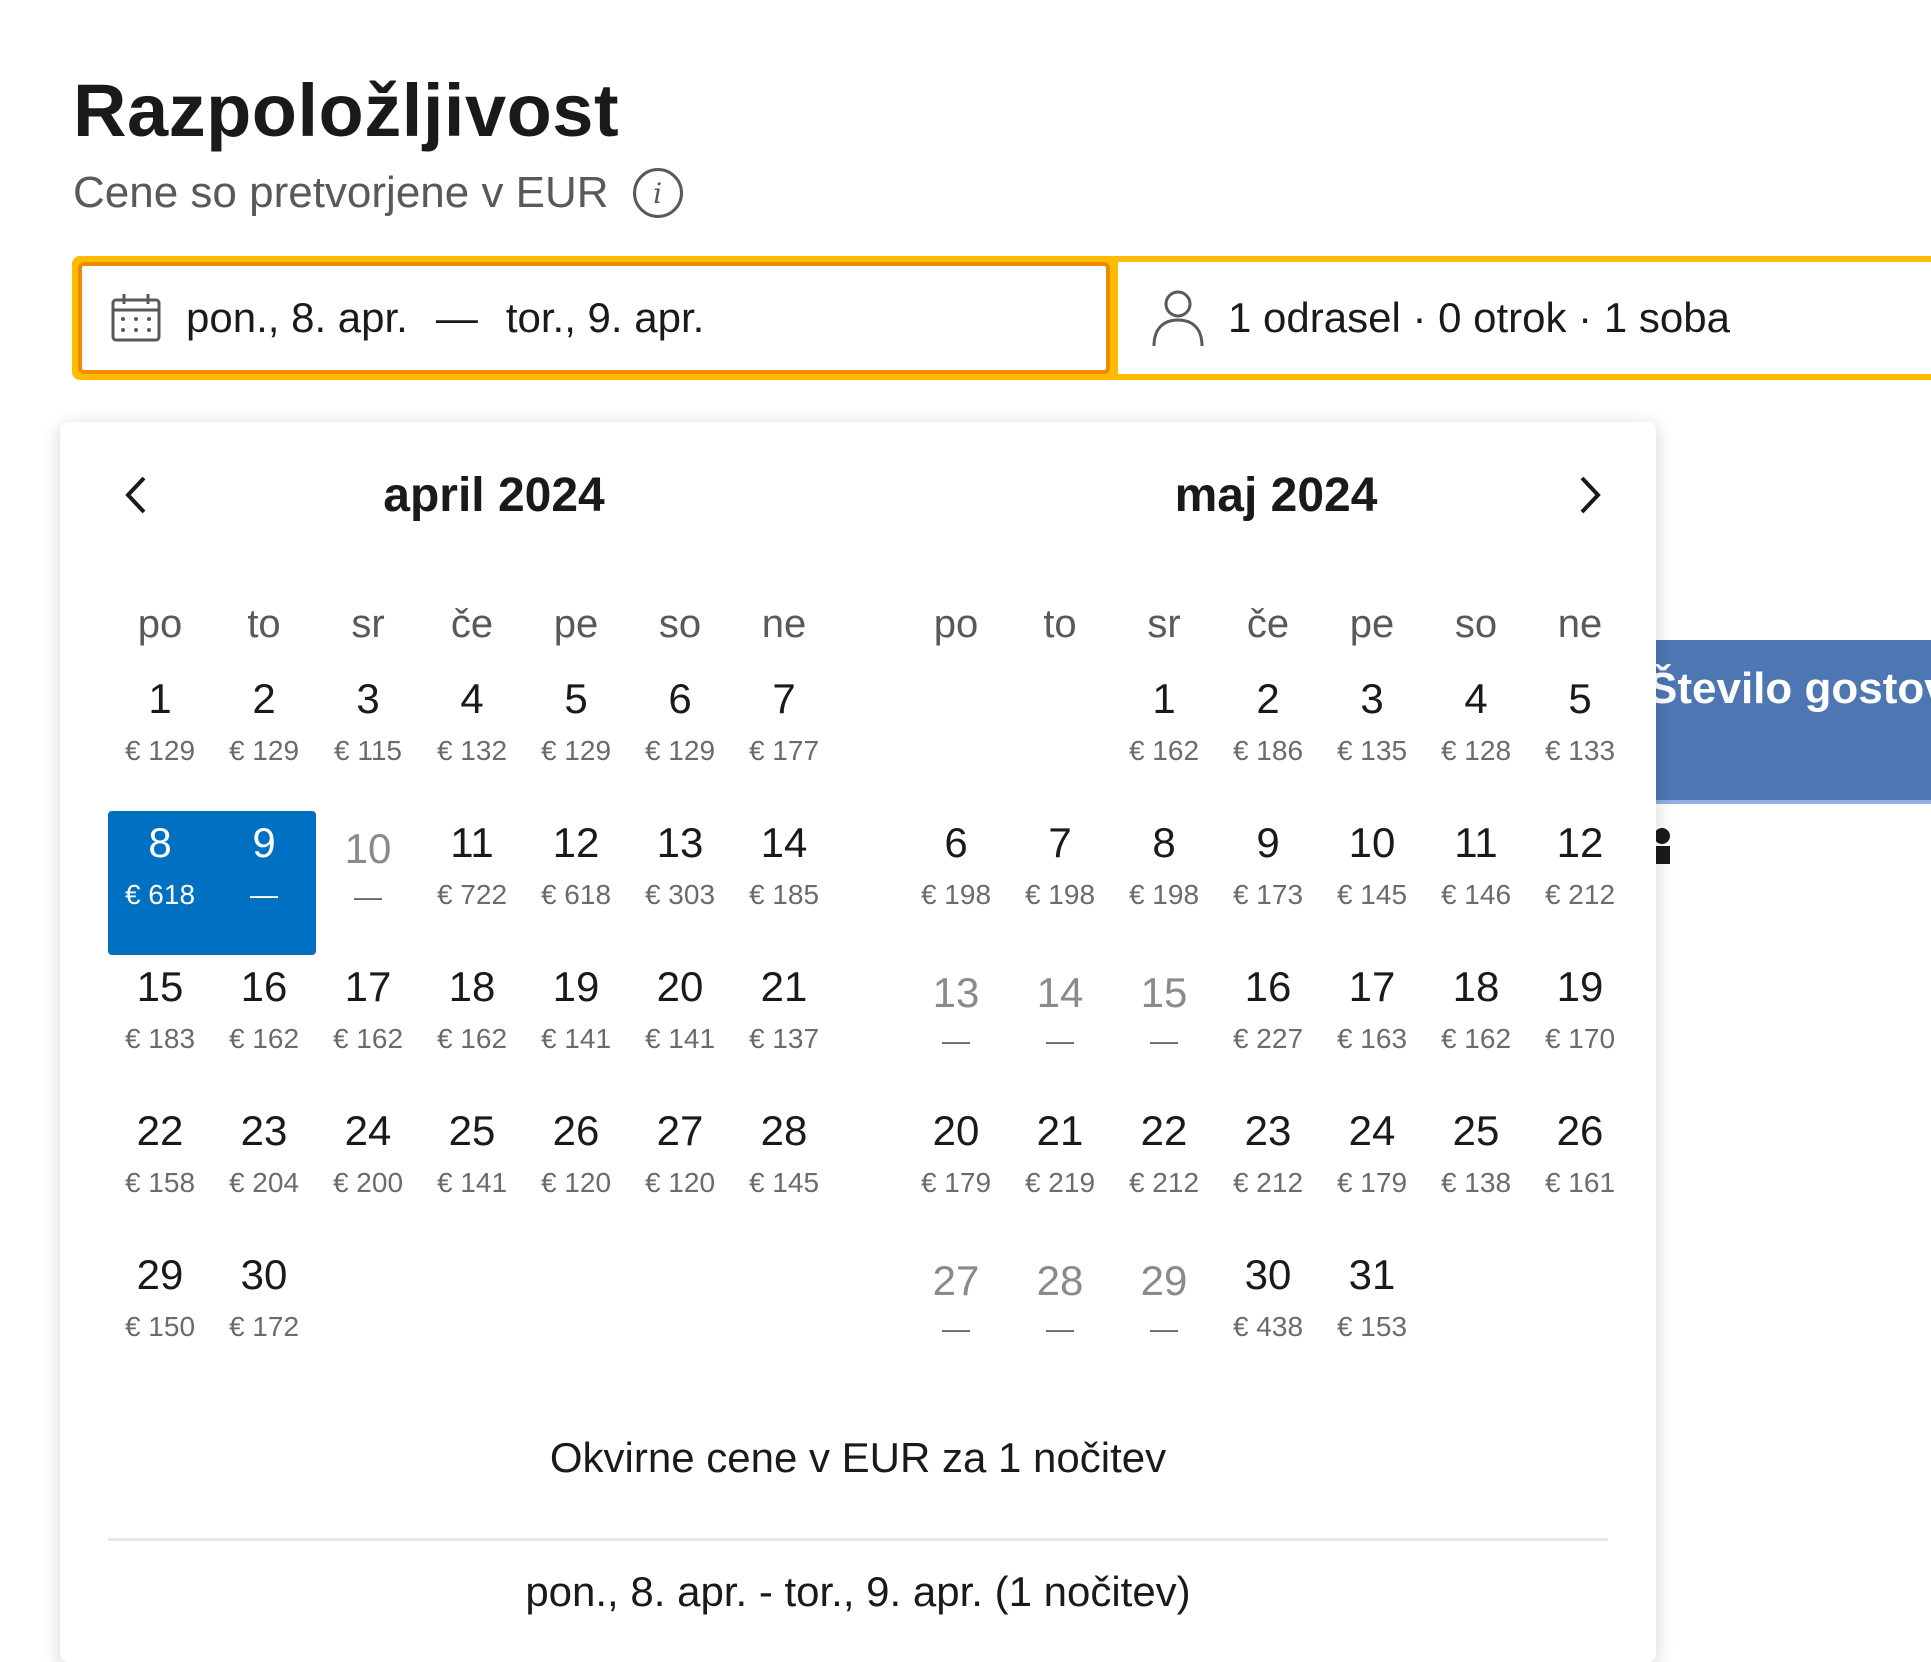 The height and width of the screenshot is (1662, 1931). I want to click on calendar-day: 9—, so click(264, 883).